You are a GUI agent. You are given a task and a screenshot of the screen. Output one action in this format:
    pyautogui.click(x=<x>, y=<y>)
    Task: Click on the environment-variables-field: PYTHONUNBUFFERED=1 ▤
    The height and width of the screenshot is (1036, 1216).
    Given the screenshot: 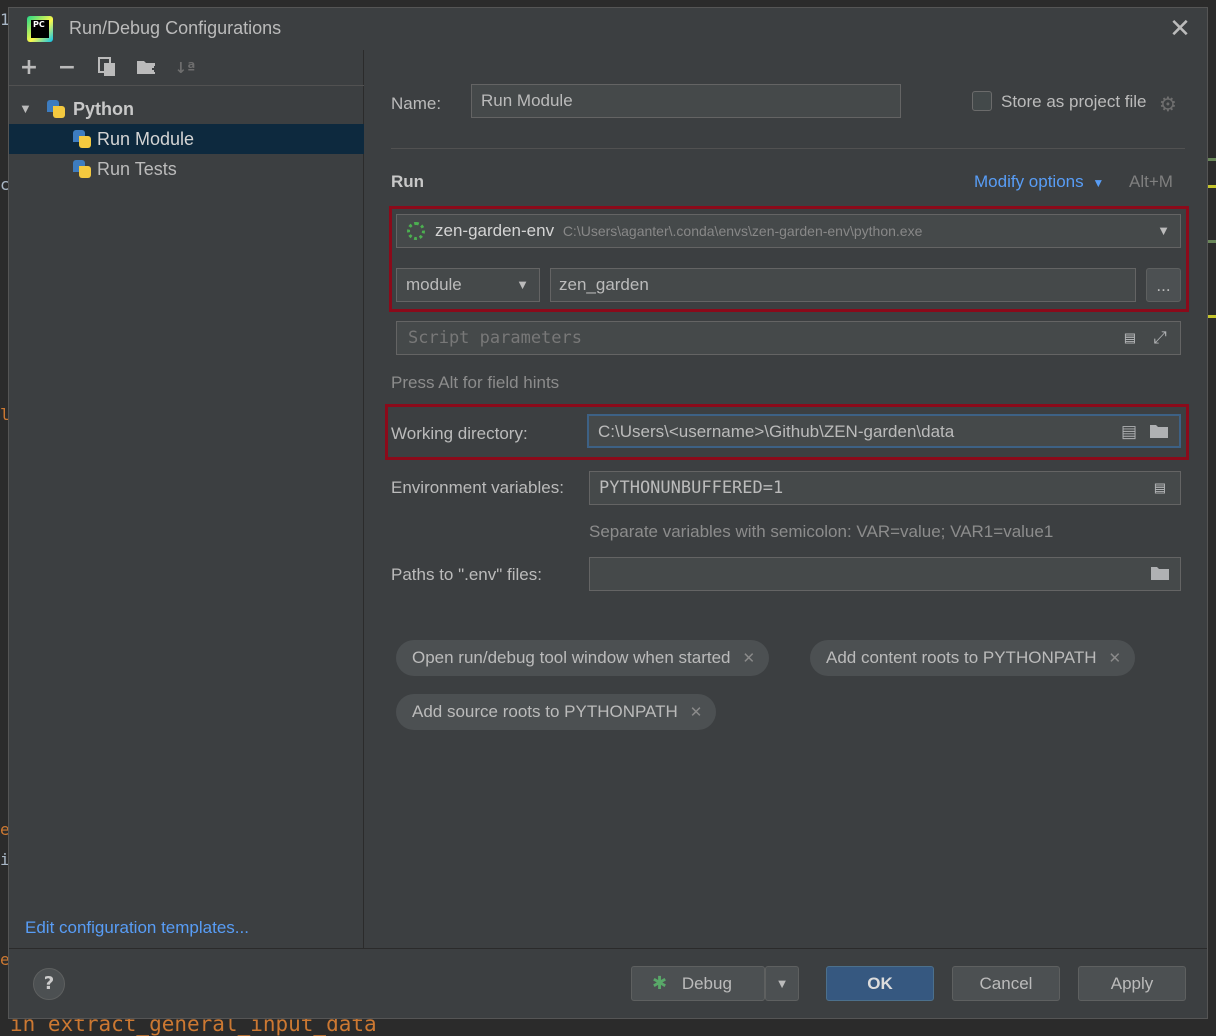 What is the action you would take?
    pyautogui.click(x=885, y=488)
    